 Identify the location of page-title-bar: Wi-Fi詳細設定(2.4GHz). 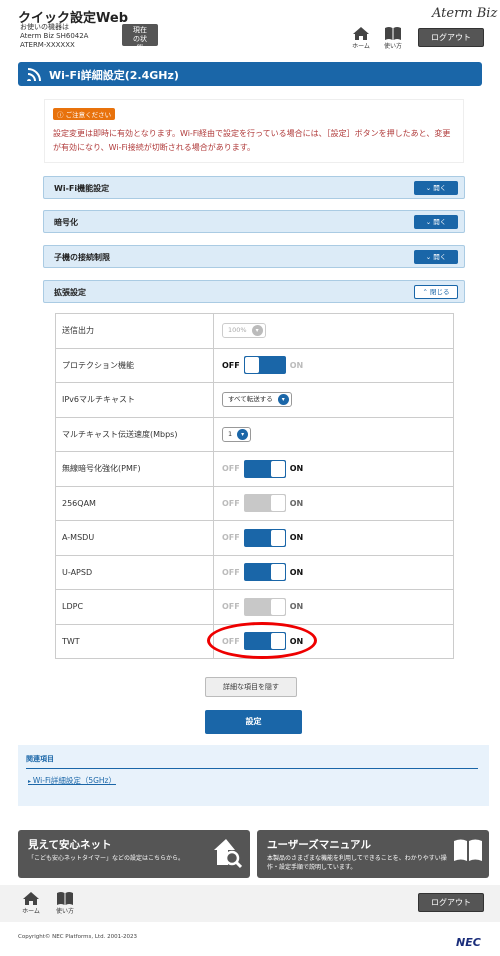
(250, 74).